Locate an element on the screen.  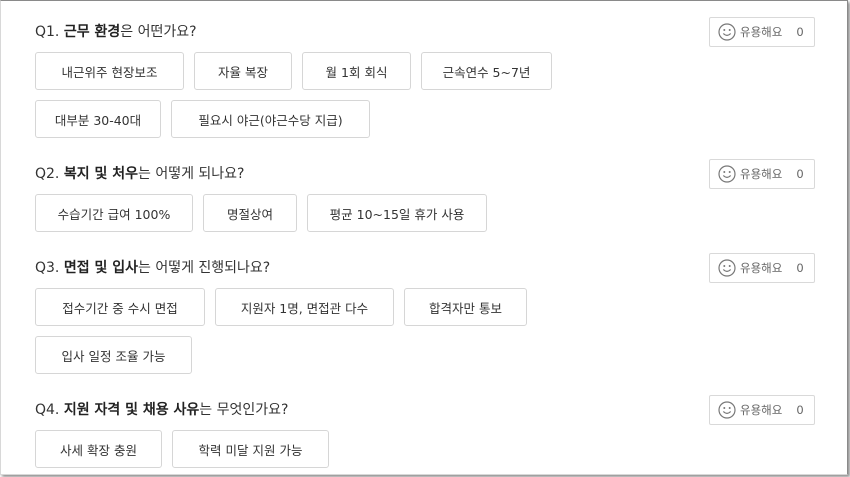
question-1-topic: 근무 환경 is located at coordinates (92, 32).